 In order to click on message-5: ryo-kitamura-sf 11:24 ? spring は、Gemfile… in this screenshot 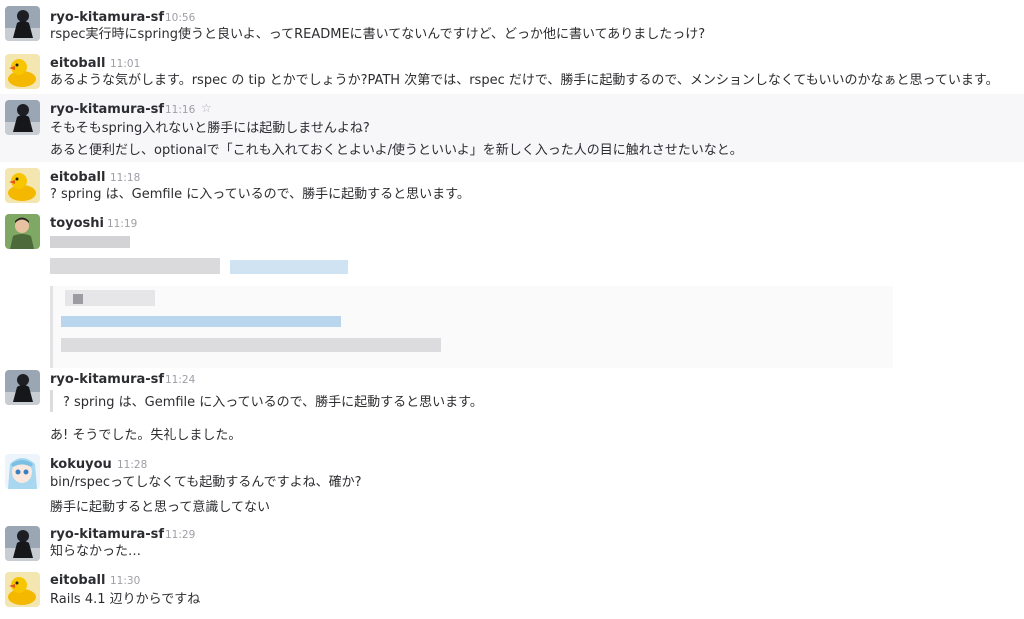, I will do `click(512, 411)`.